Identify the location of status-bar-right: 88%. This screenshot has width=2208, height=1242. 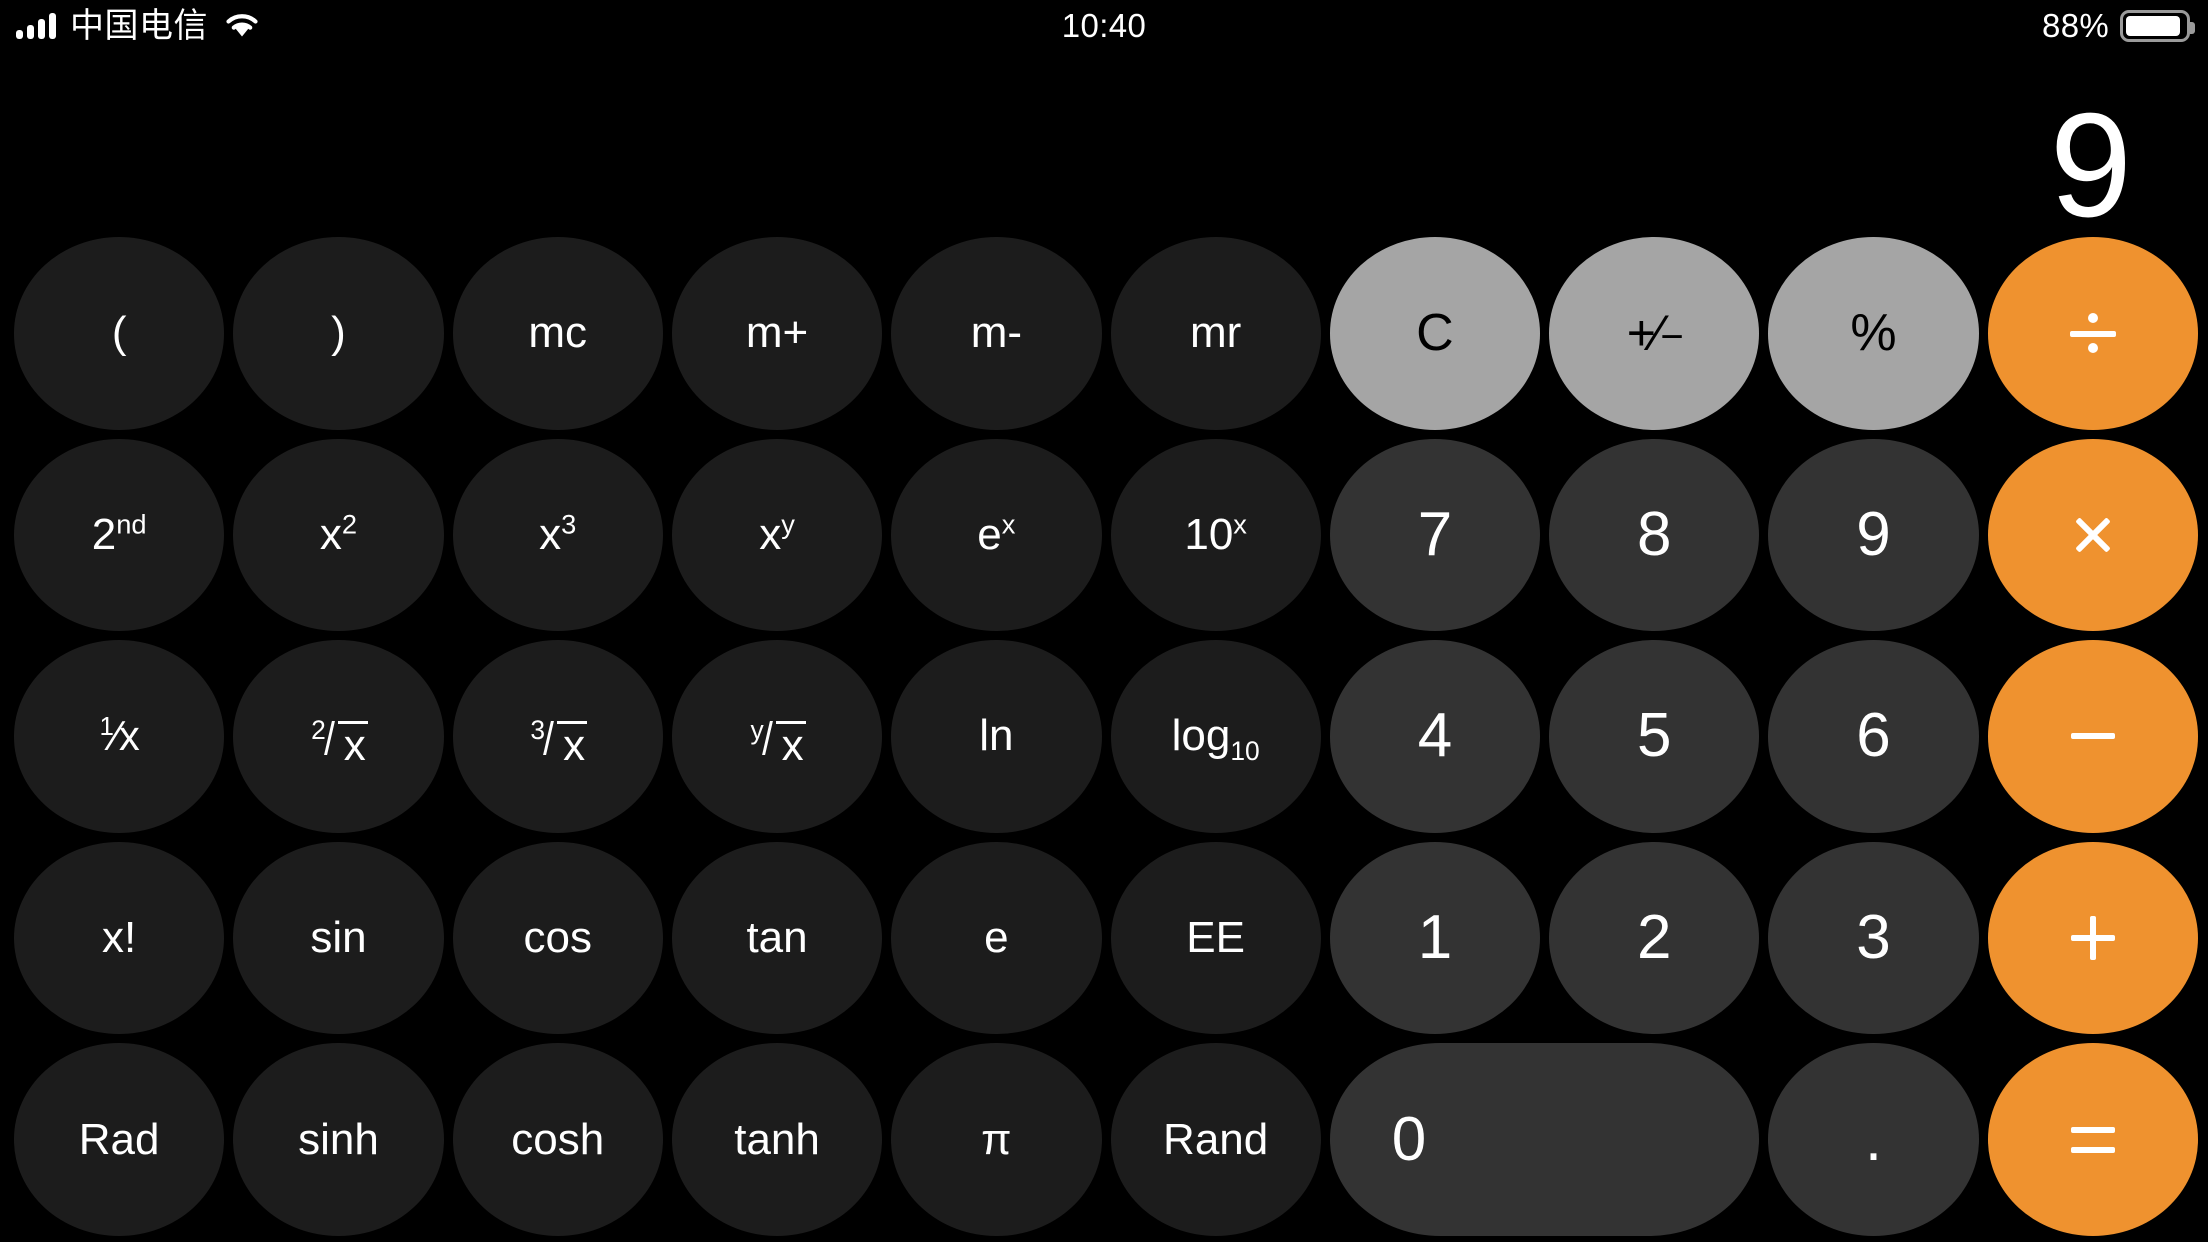
(2118, 26).